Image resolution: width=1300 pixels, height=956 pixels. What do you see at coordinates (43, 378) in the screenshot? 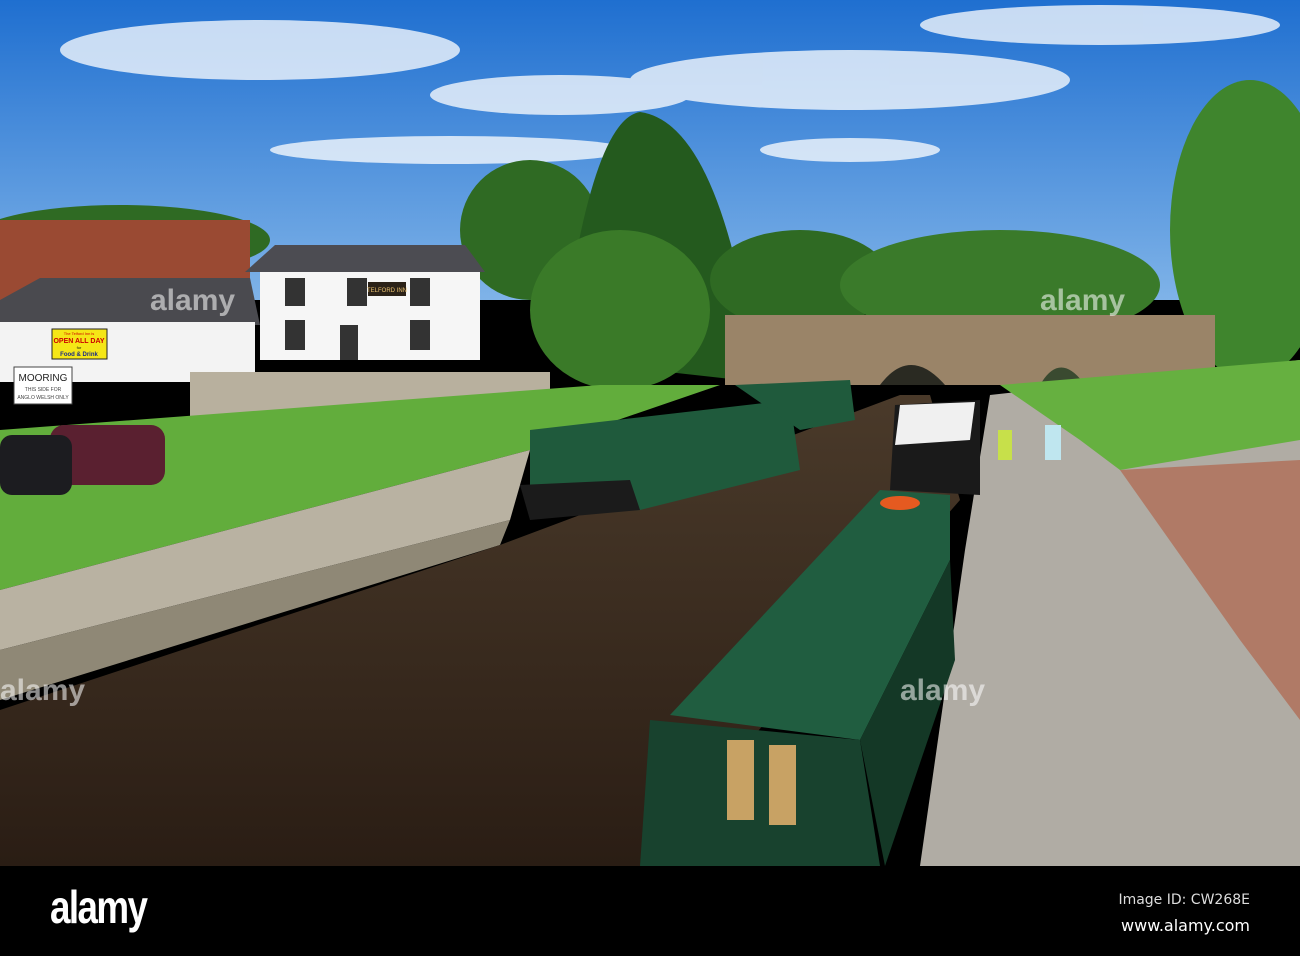
I see `mooring-title: MOORING` at bounding box center [43, 378].